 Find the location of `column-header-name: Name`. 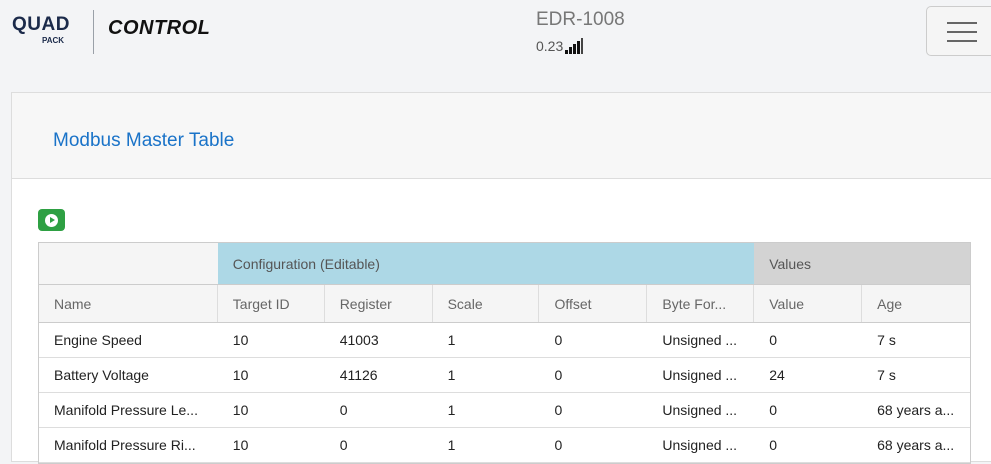

column-header-name: Name is located at coordinates (128, 303).